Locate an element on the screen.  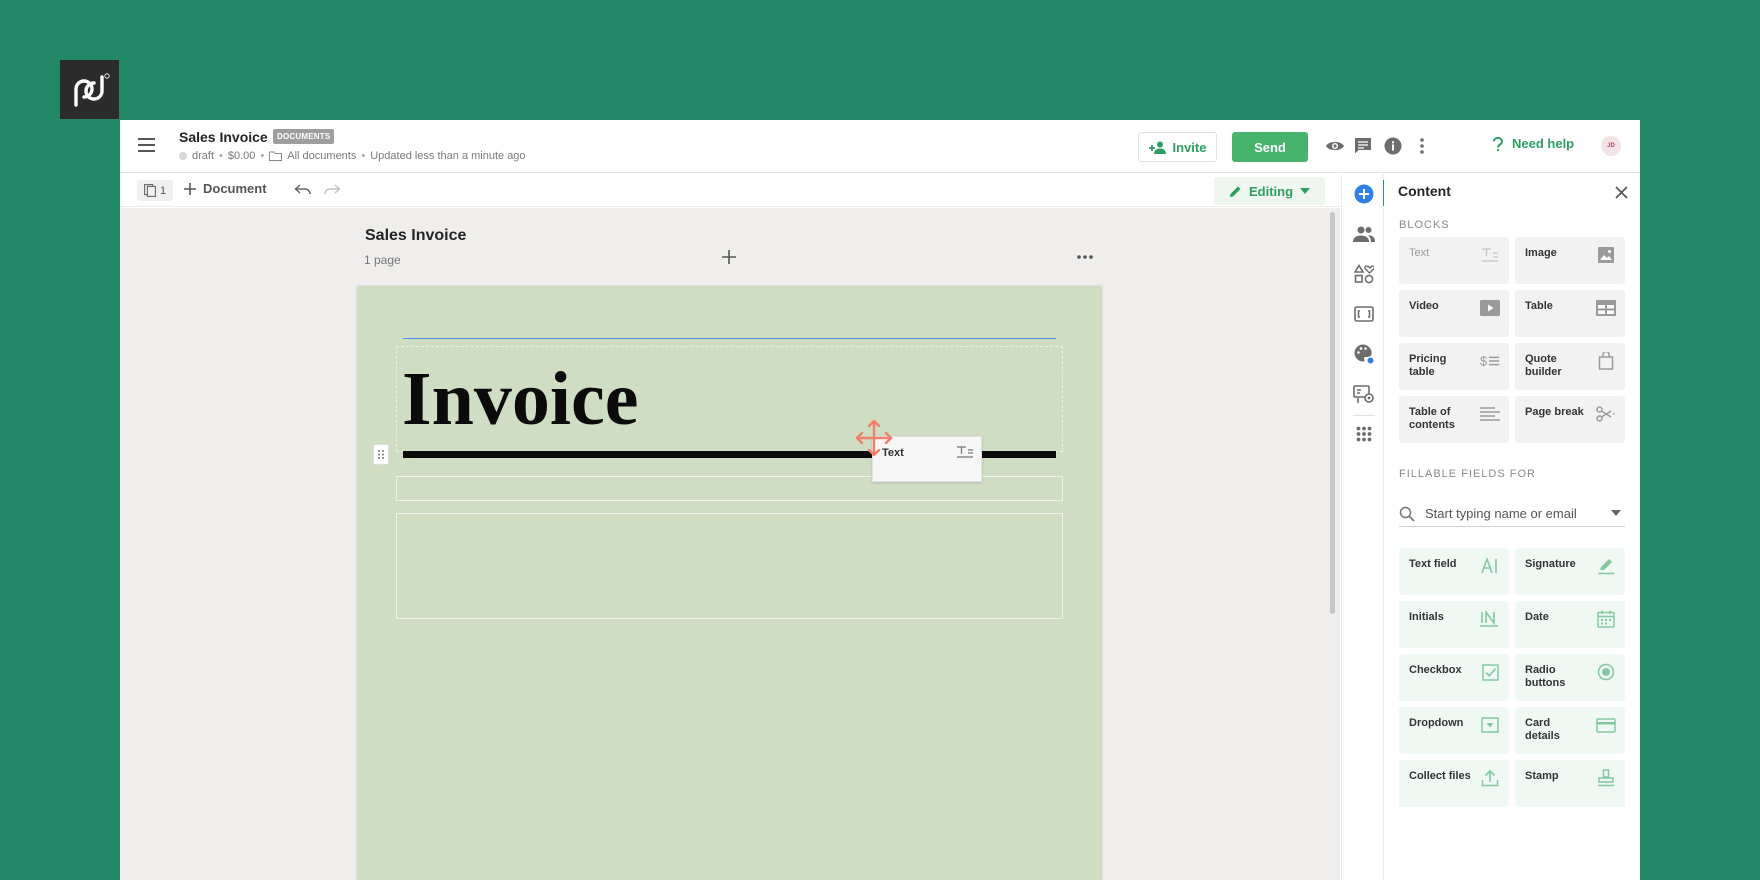
block-tile-image: Image is located at coordinates (1570, 260).